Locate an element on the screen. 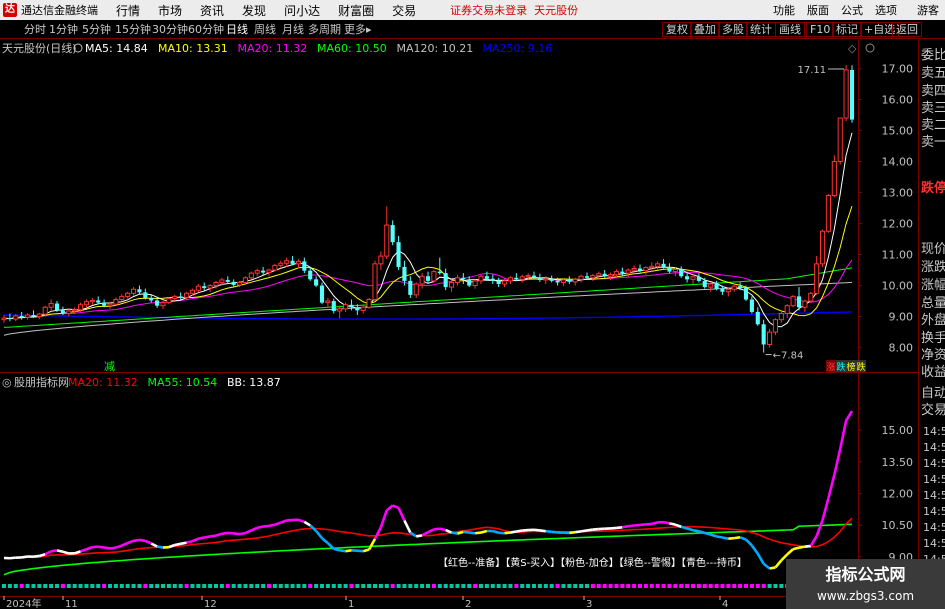  sidebar-label-1: 卖五 is located at coordinates (933, 74).